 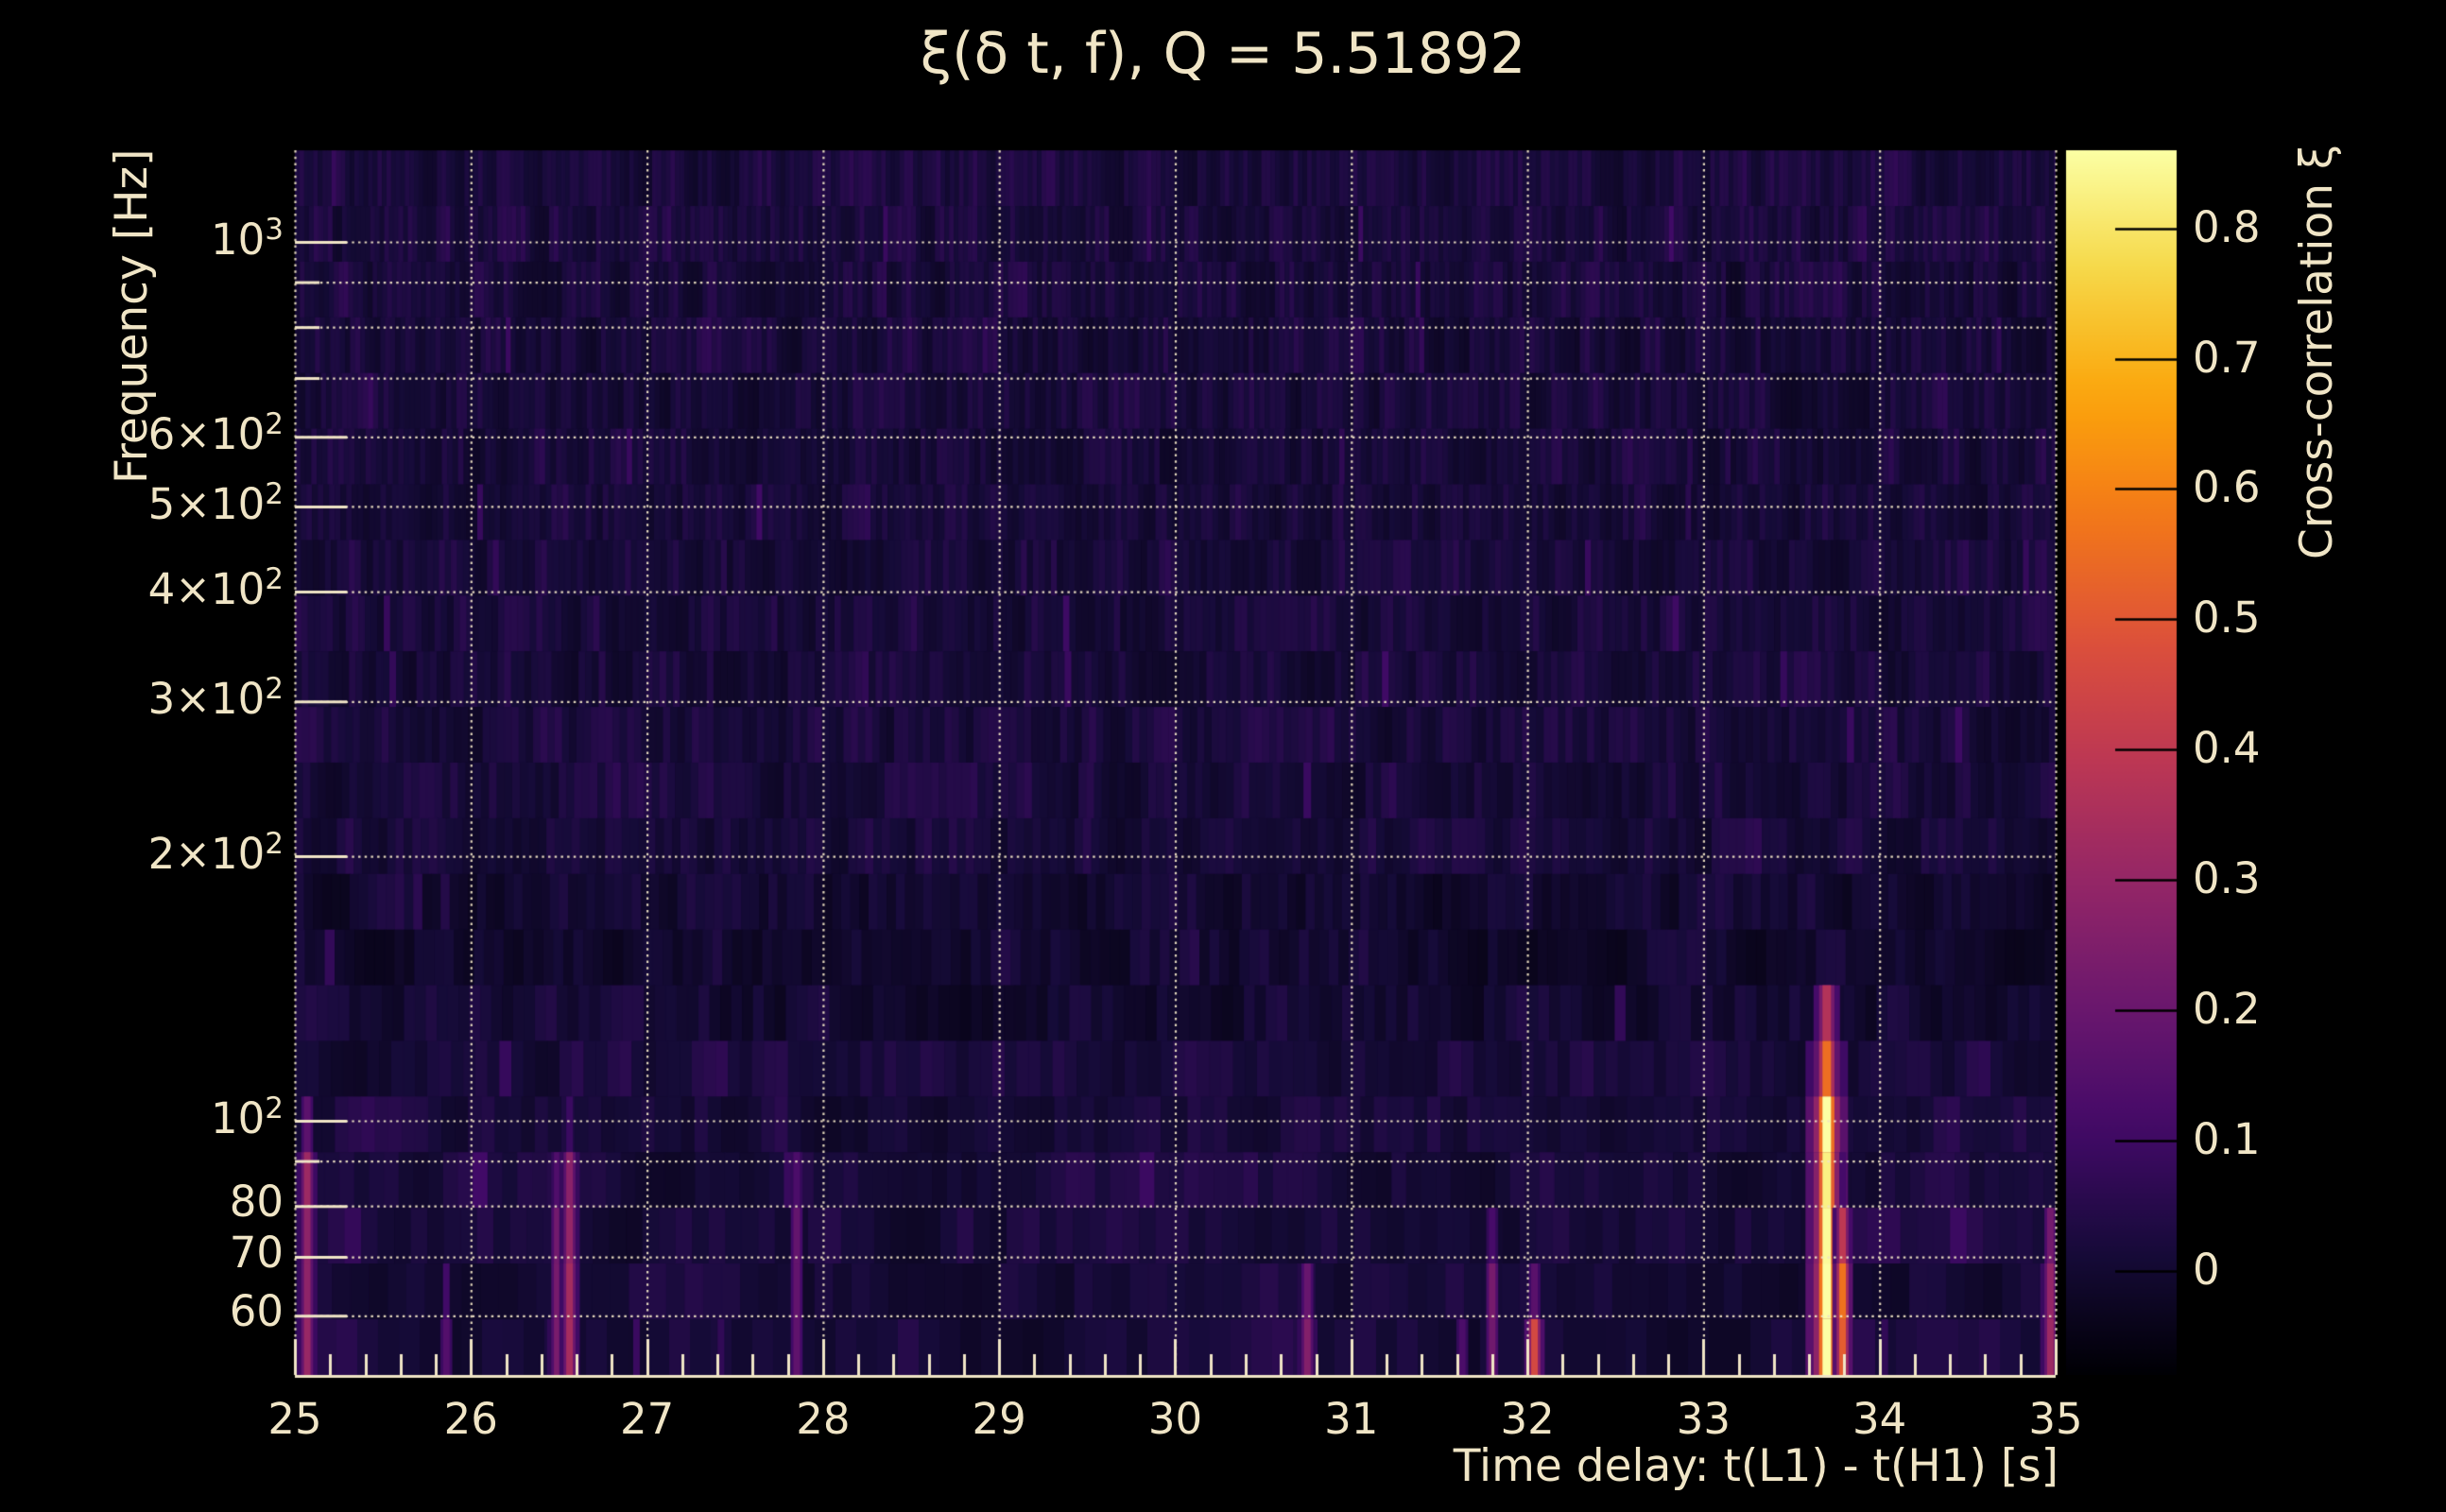 I want to click on x-tick-label: 25, so click(x=294, y=1419).